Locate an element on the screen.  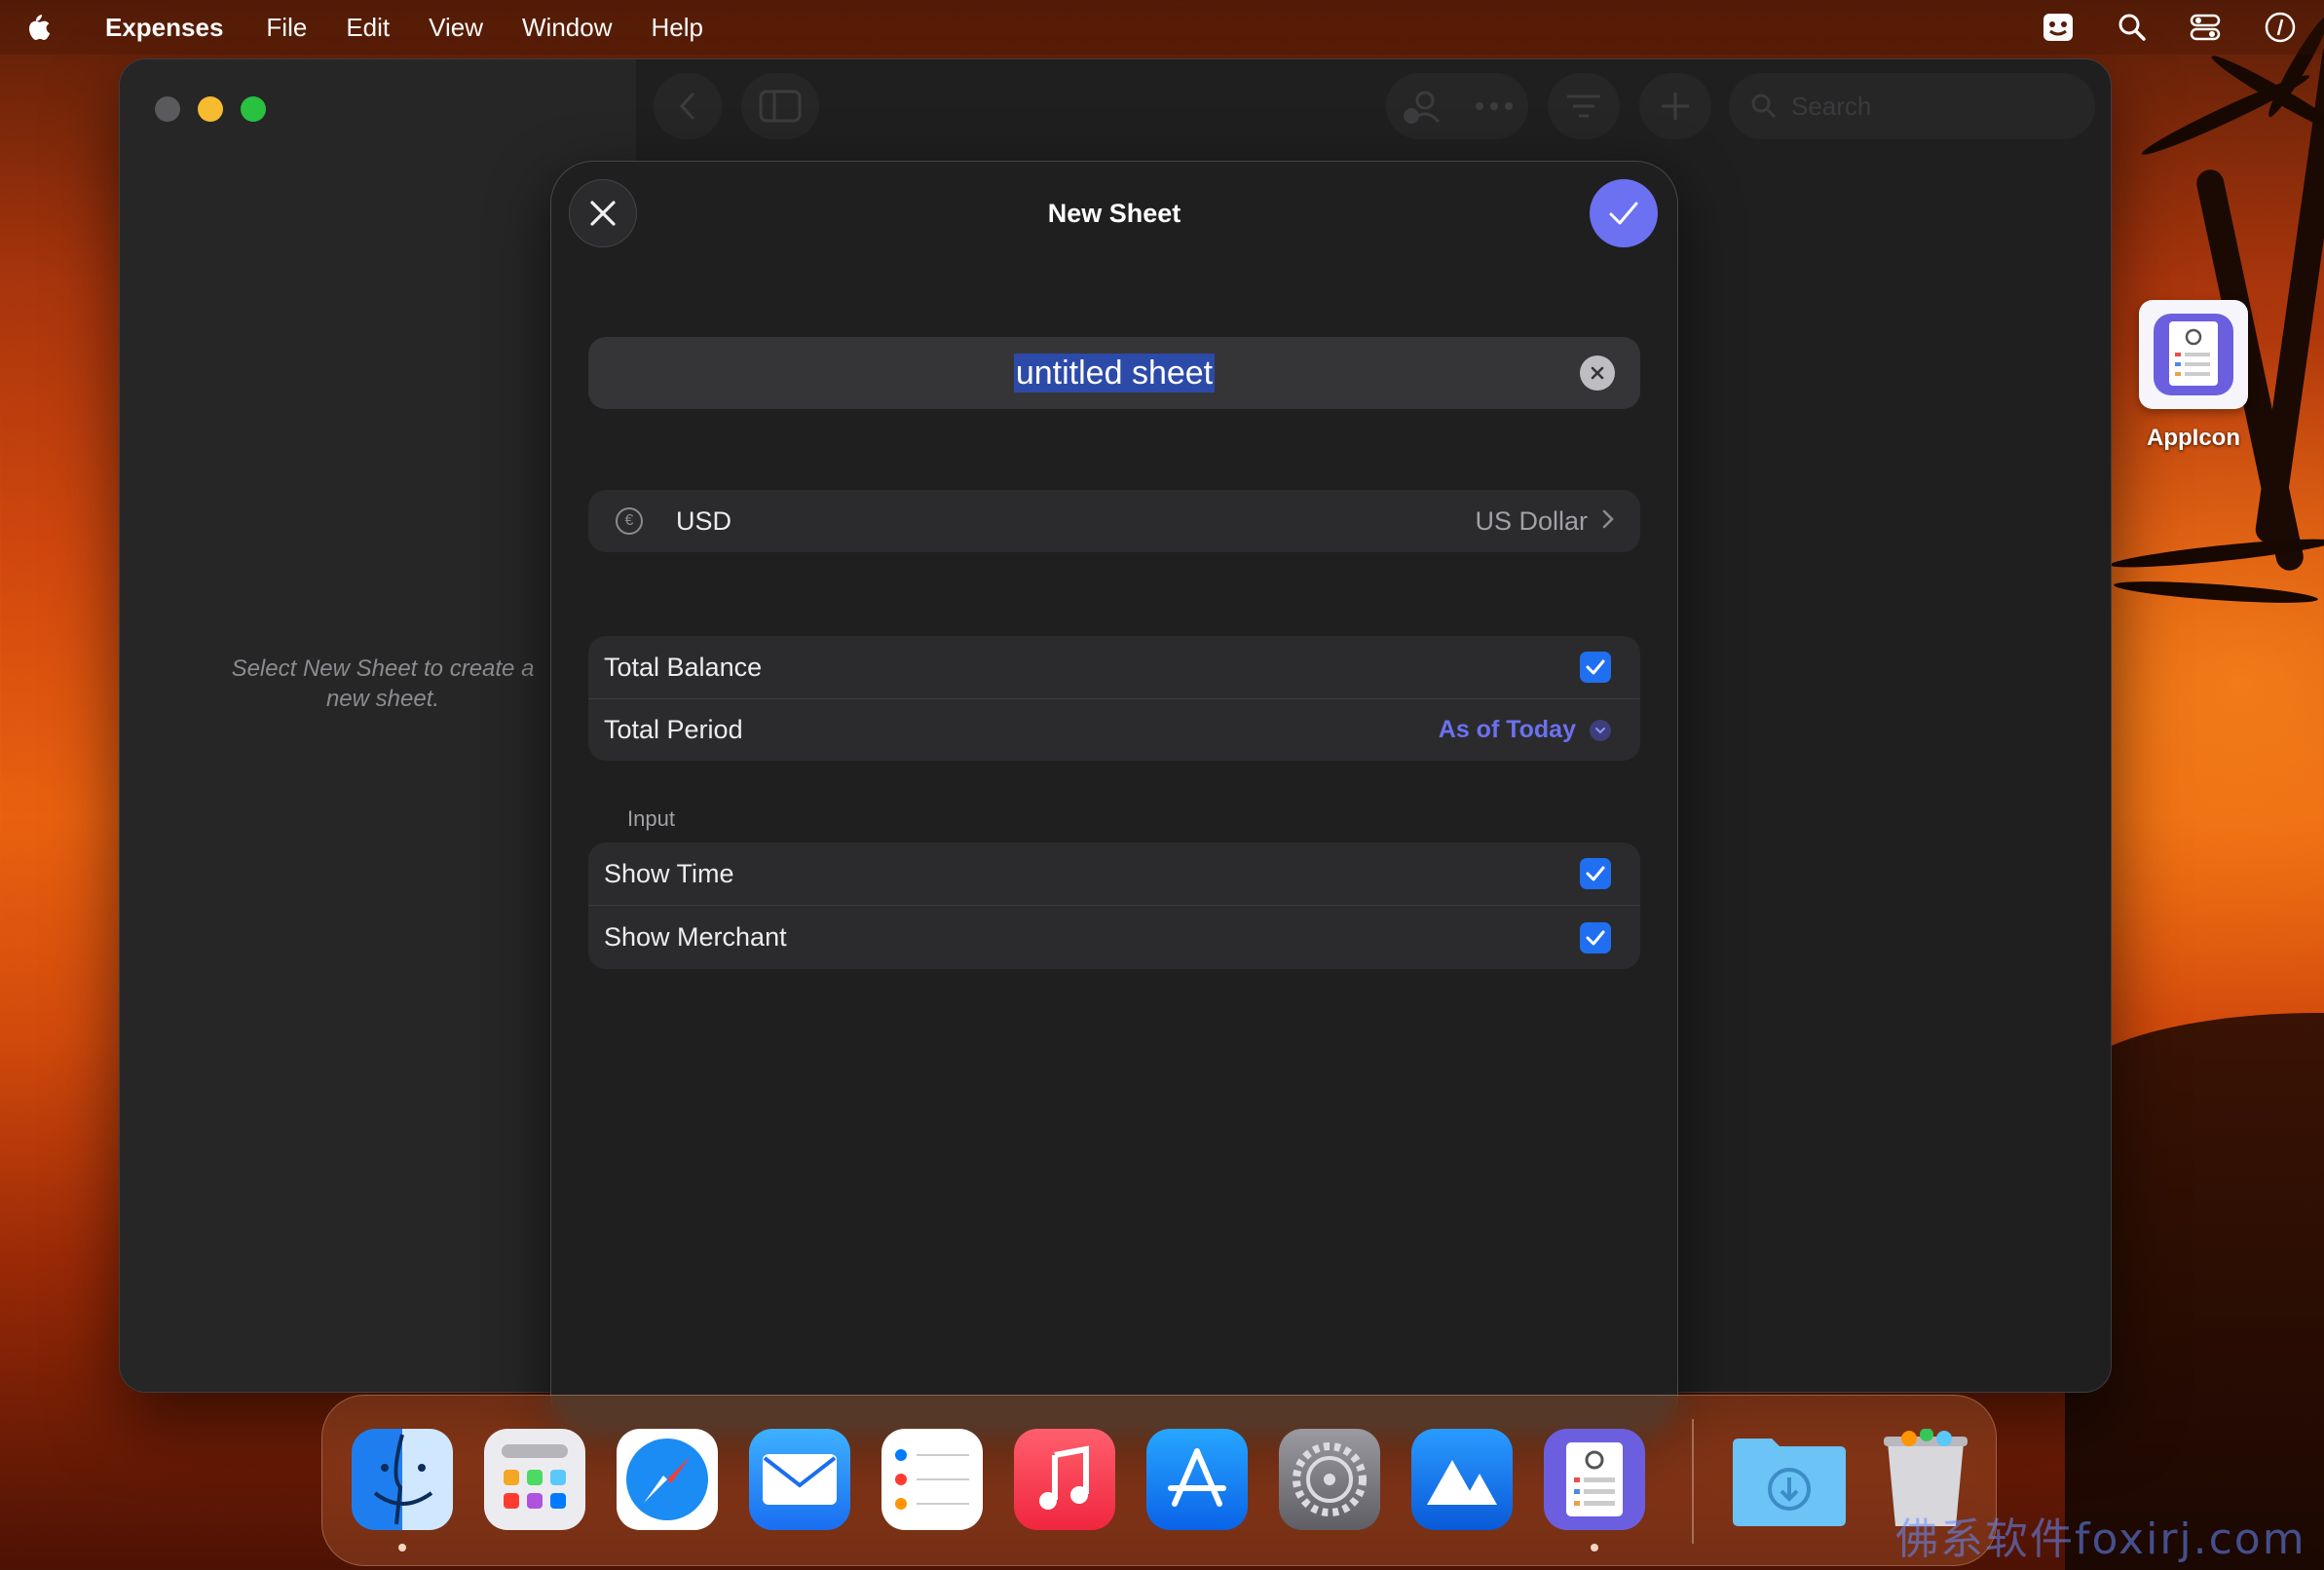
sheet-name-input: untitled sheet is located at coordinates (1114, 373).